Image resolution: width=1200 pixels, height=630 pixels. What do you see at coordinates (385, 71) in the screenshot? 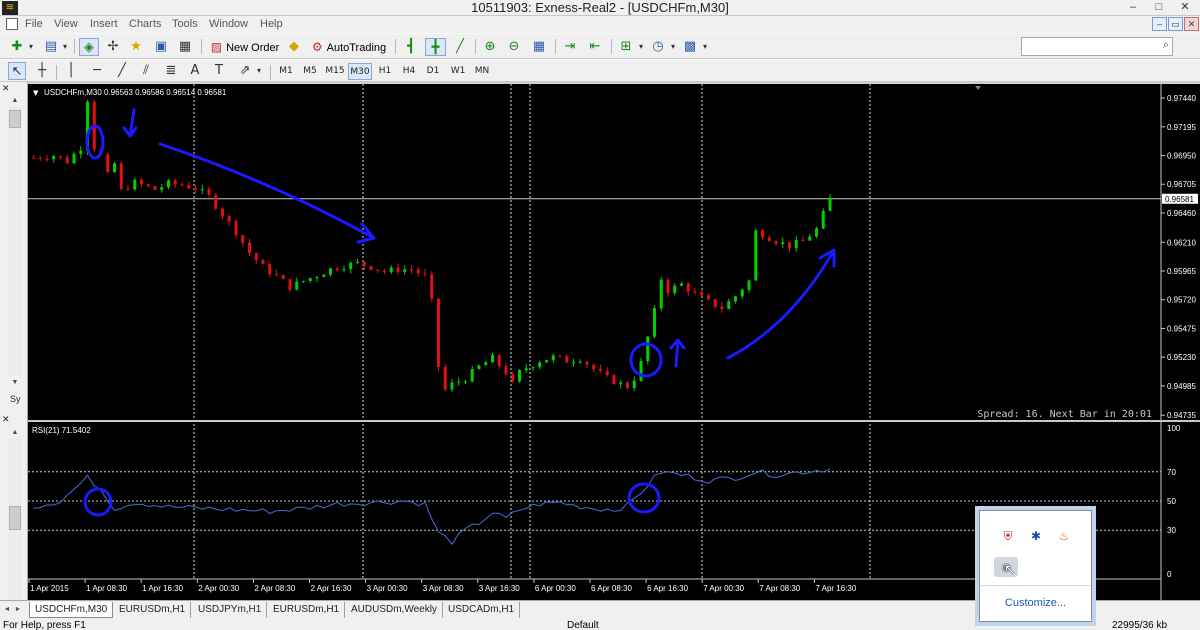
I see `timeframe-h1-button: H1` at bounding box center [385, 71].